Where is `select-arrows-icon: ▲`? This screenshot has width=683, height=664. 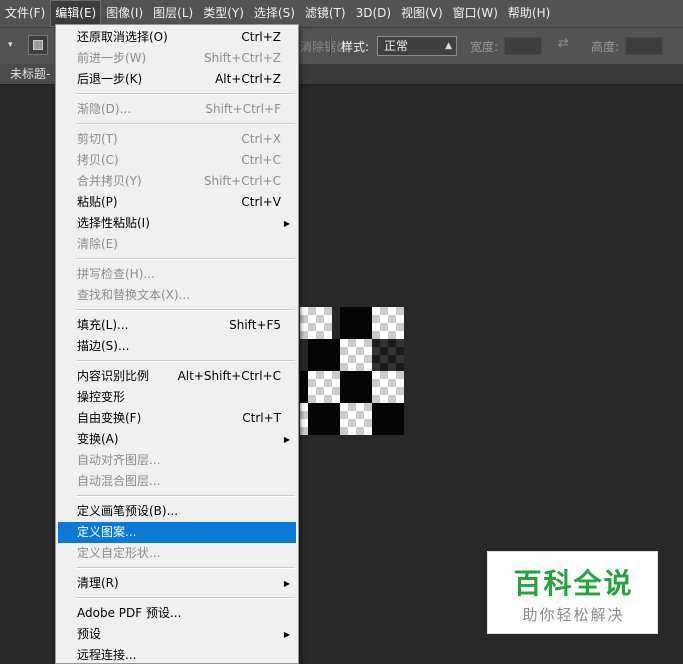 select-arrows-icon: ▲ is located at coordinates (448, 46).